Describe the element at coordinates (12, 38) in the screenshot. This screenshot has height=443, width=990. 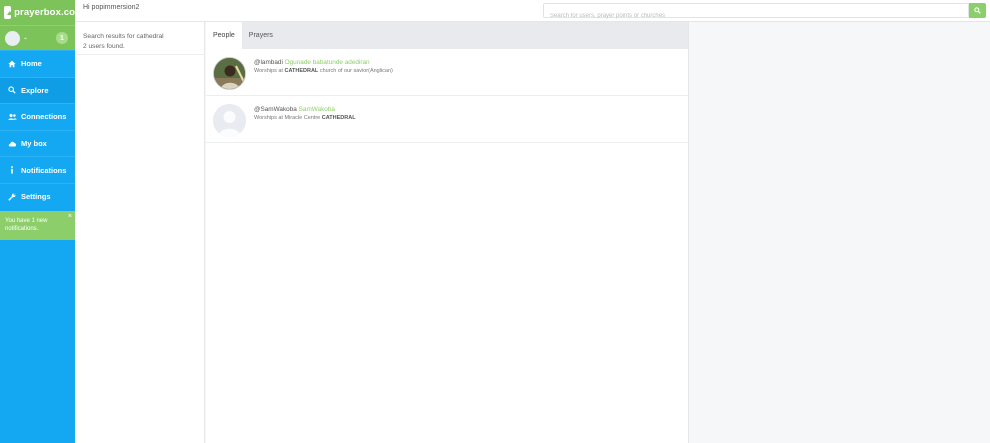
I see `user-avatar` at that location.